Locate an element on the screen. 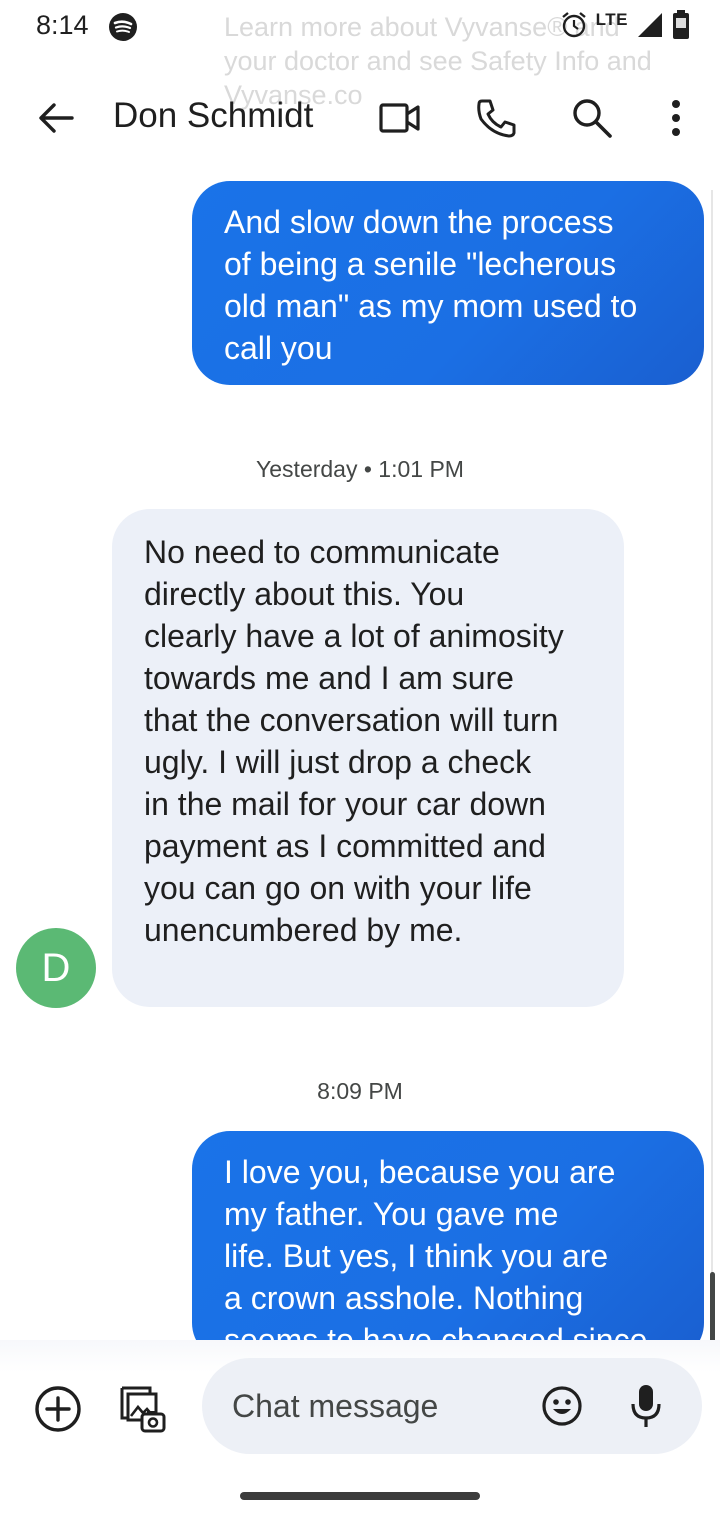  signal-icon is located at coordinates (650, 25).